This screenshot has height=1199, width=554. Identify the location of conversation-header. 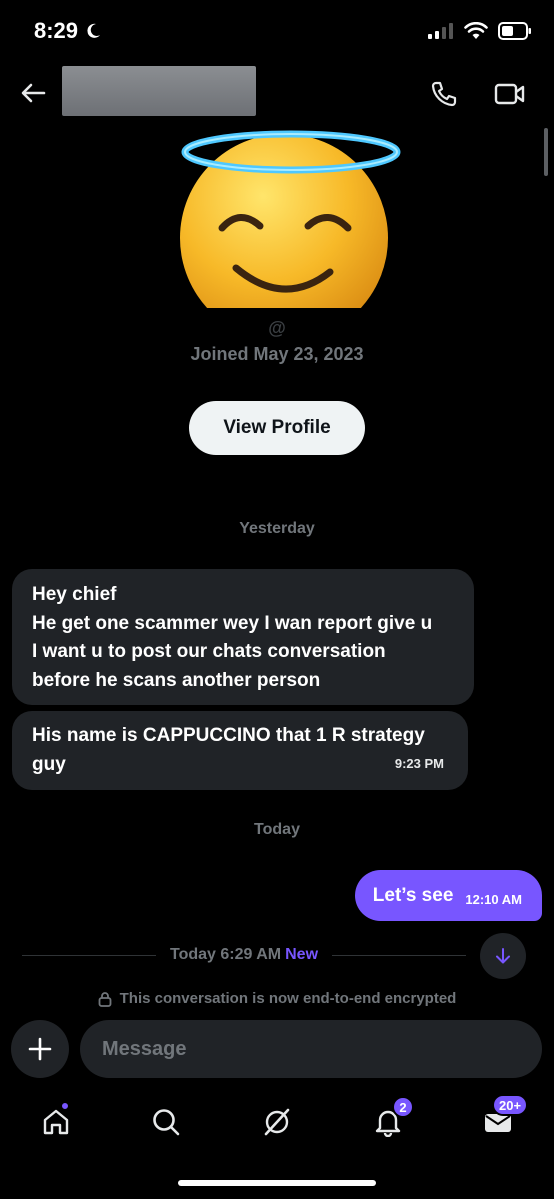
(277, 92).